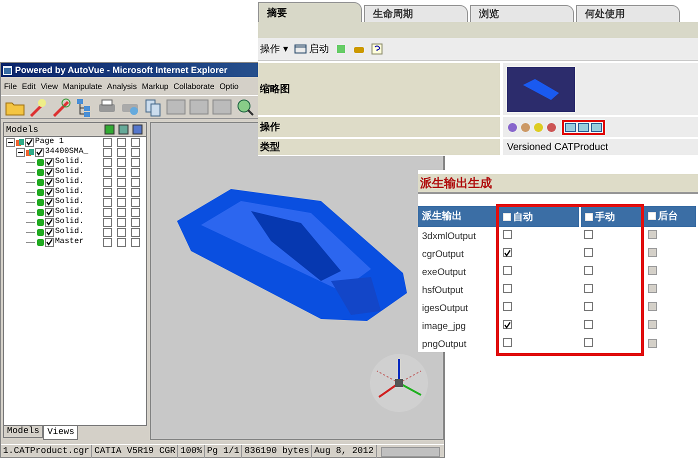 This screenshot has width=698, height=458. What do you see at coordinates (541, 89) in the screenshot?
I see `model-thumbnail-icon` at bounding box center [541, 89].